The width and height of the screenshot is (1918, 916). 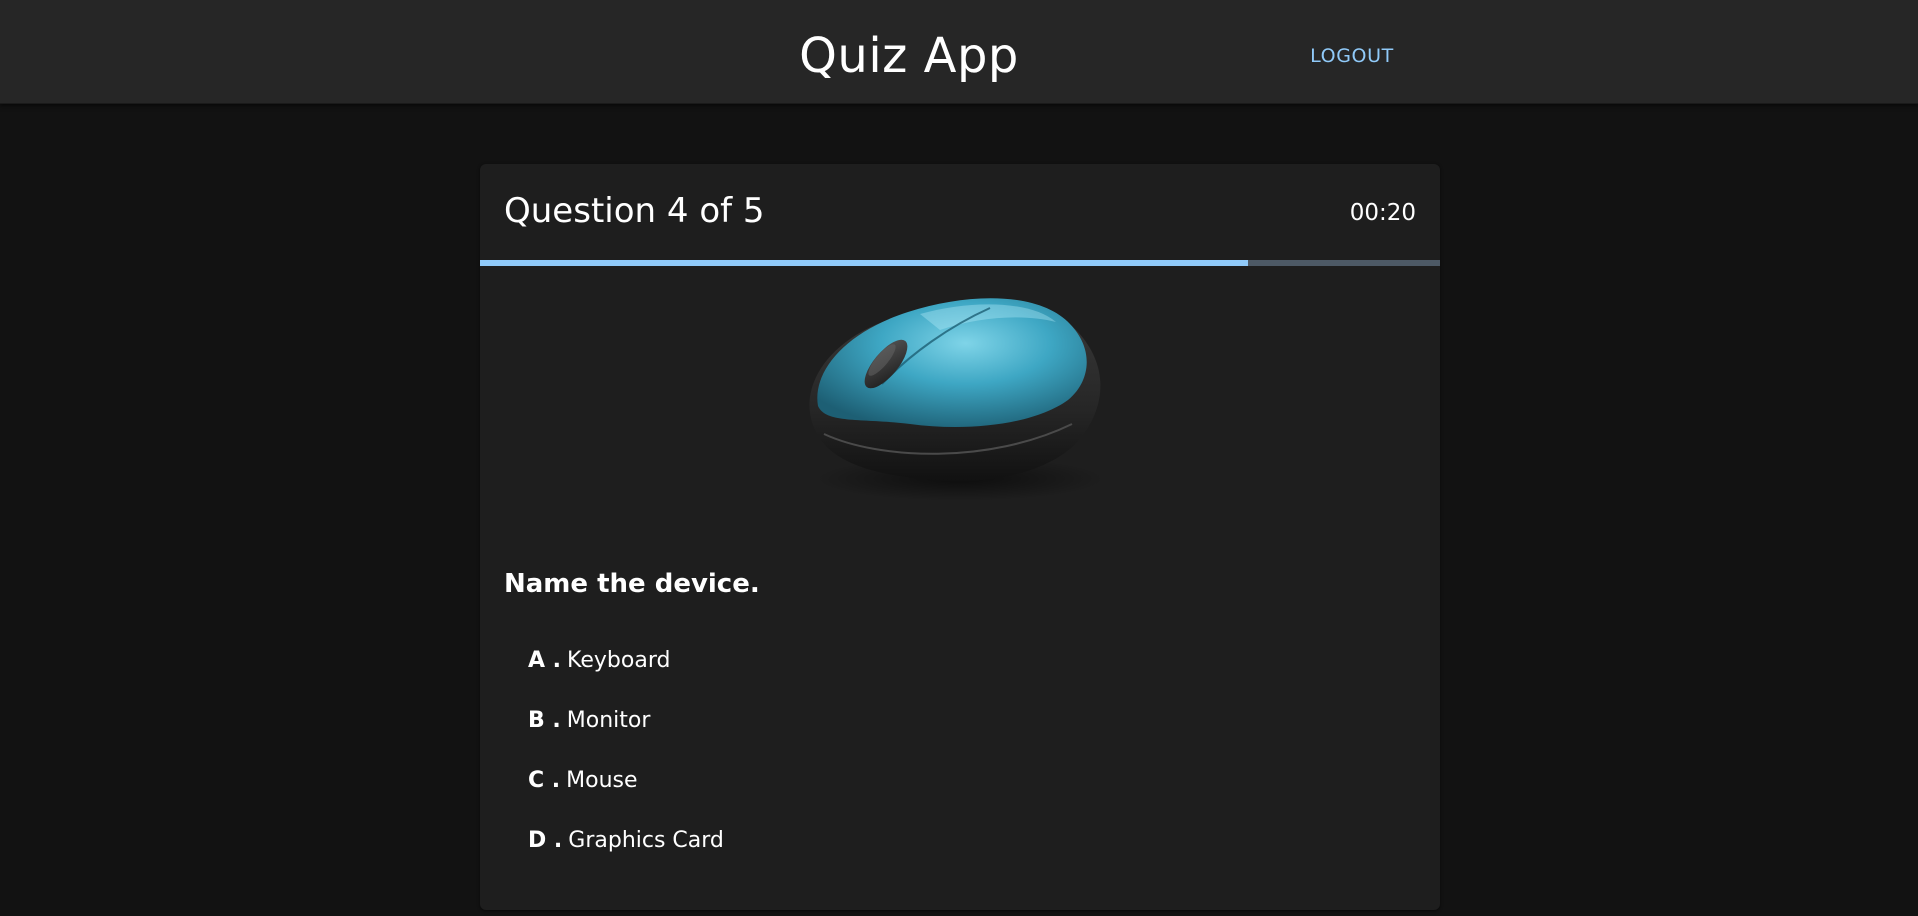 I want to click on quiz-progress-fill, so click(x=864, y=263).